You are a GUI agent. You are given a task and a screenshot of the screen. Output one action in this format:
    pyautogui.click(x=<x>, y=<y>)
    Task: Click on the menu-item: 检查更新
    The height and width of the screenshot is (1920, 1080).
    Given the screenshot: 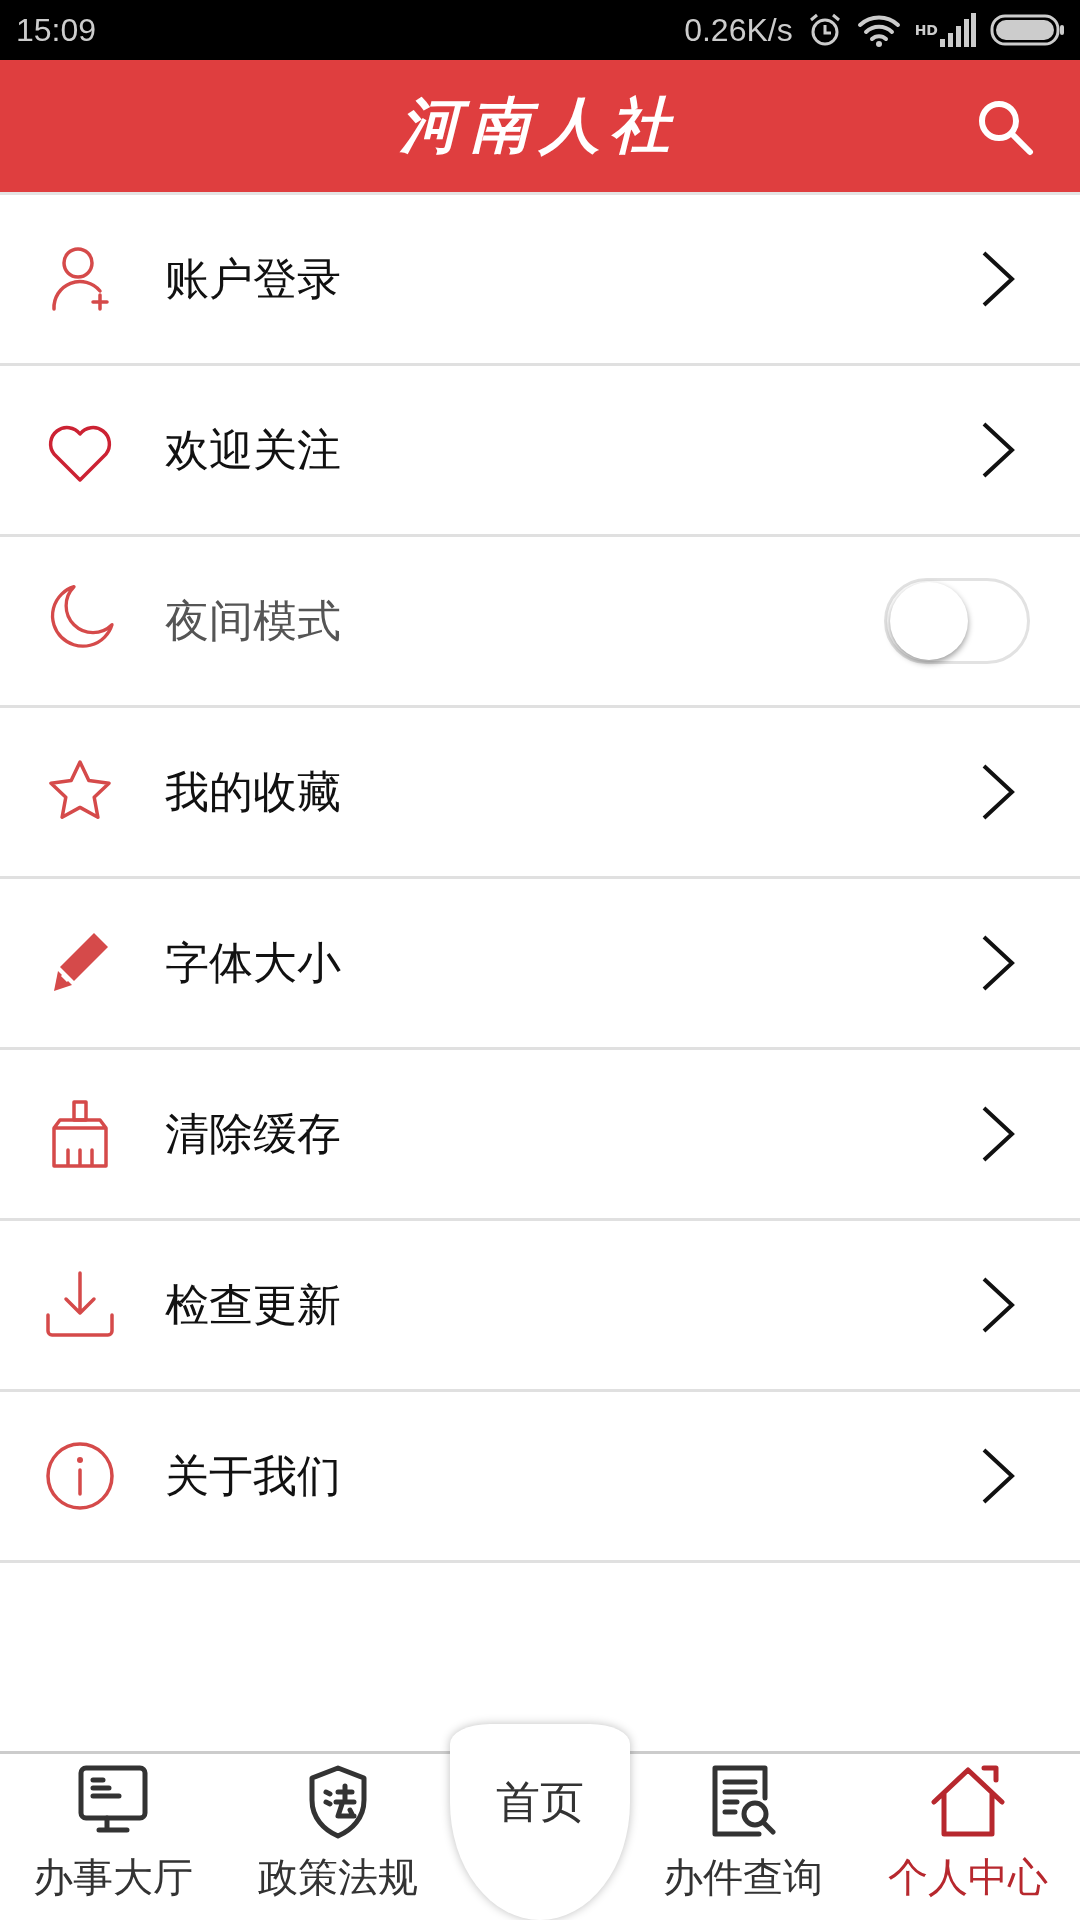 What is the action you would take?
    pyautogui.click(x=540, y=1306)
    